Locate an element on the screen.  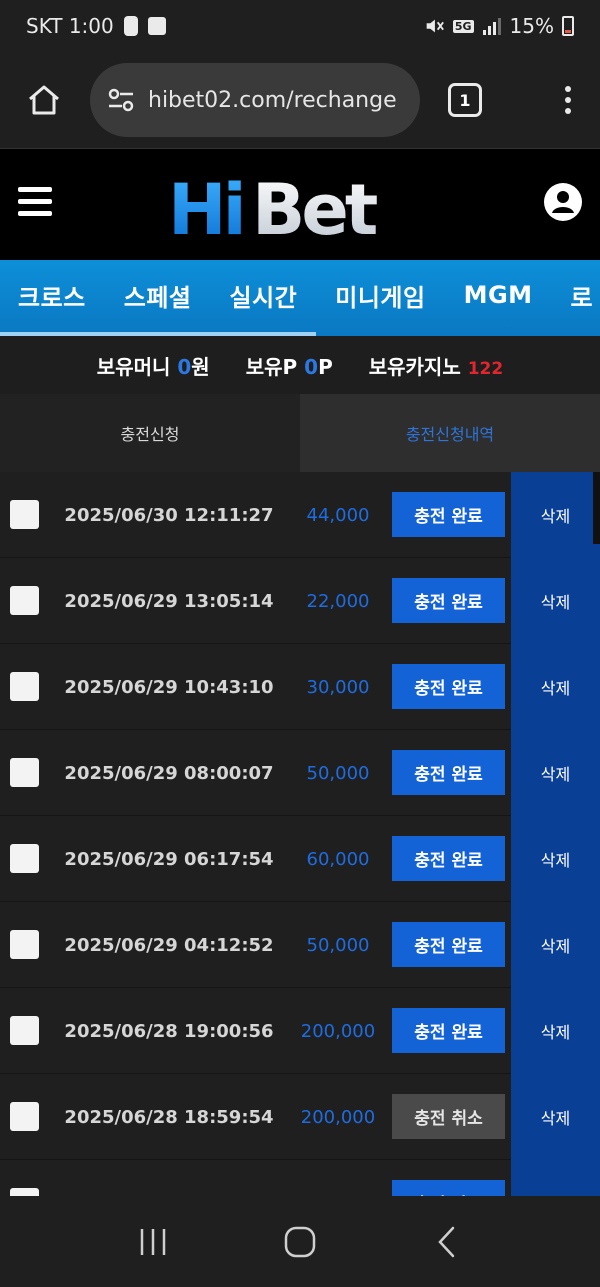
row-date: 2025/06/29 08:00:07 is located at coordinates (169, 773).